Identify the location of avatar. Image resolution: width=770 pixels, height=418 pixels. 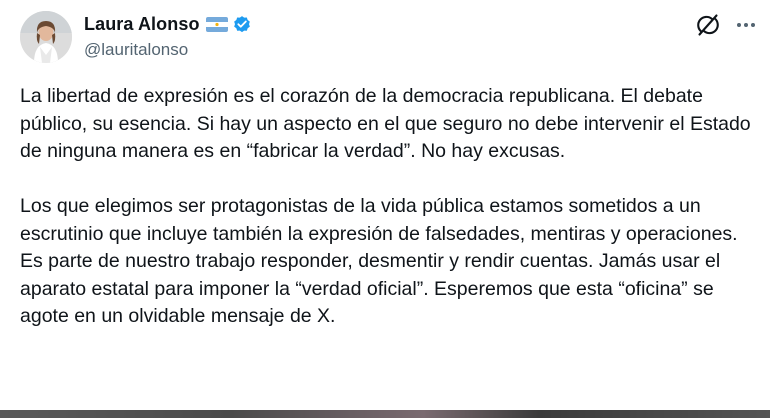
(46, 37).